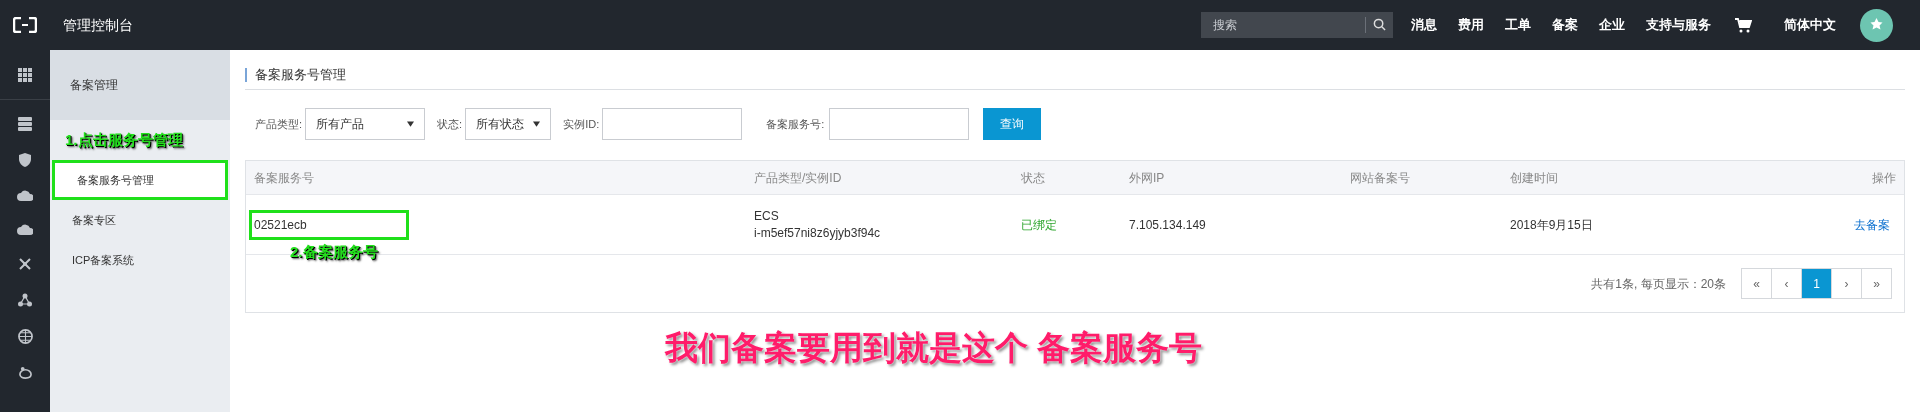 This screenshot has height=412, width=1920. I want to click on nav-link: 工单, so click(1518, 25).